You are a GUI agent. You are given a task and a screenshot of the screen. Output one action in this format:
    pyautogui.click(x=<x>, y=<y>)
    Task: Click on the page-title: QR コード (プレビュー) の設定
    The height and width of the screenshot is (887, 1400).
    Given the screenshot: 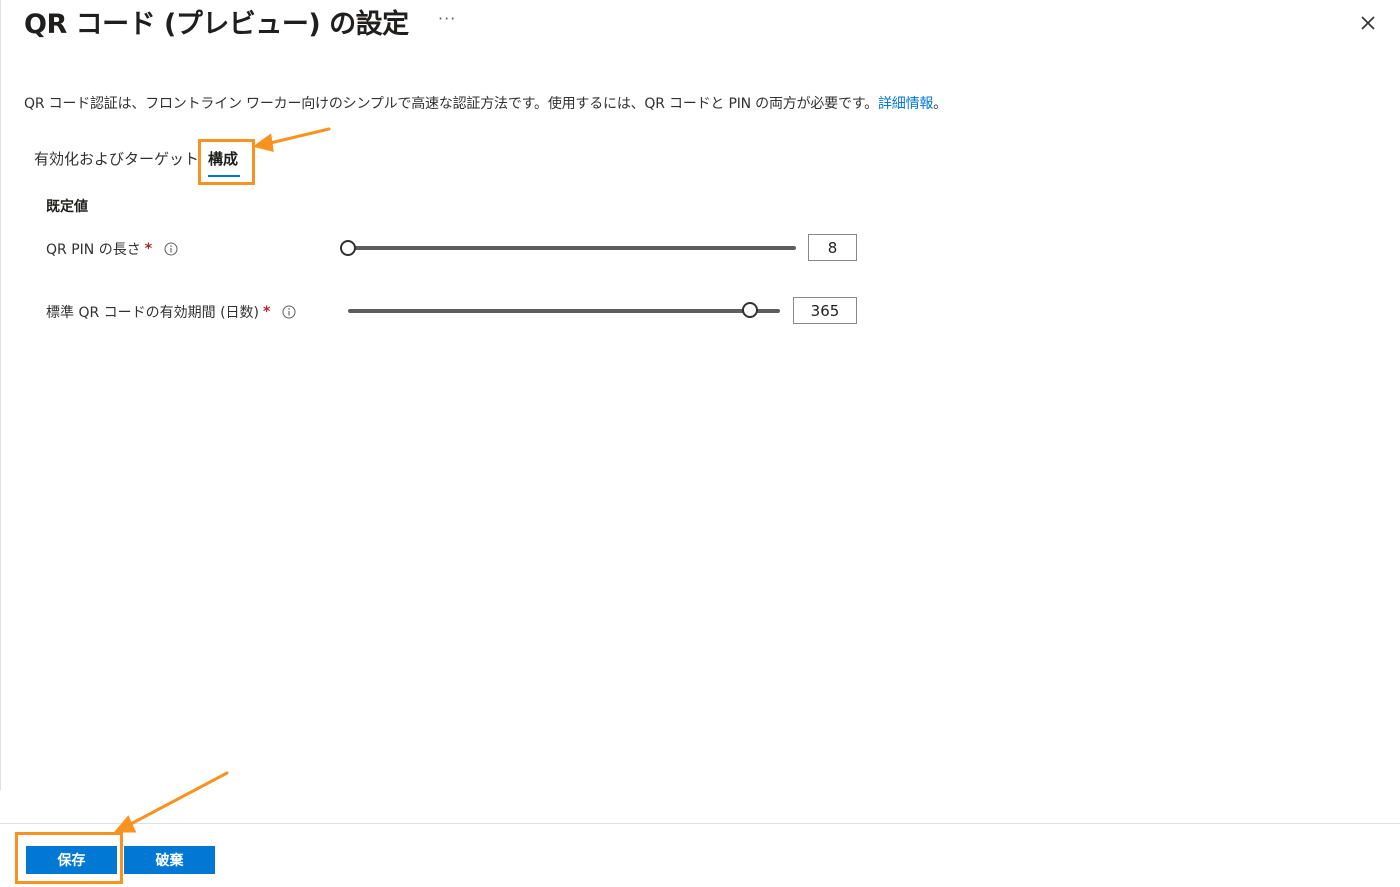 What is the action you would take?
    pyautogui.click(x=216, y=24)
    